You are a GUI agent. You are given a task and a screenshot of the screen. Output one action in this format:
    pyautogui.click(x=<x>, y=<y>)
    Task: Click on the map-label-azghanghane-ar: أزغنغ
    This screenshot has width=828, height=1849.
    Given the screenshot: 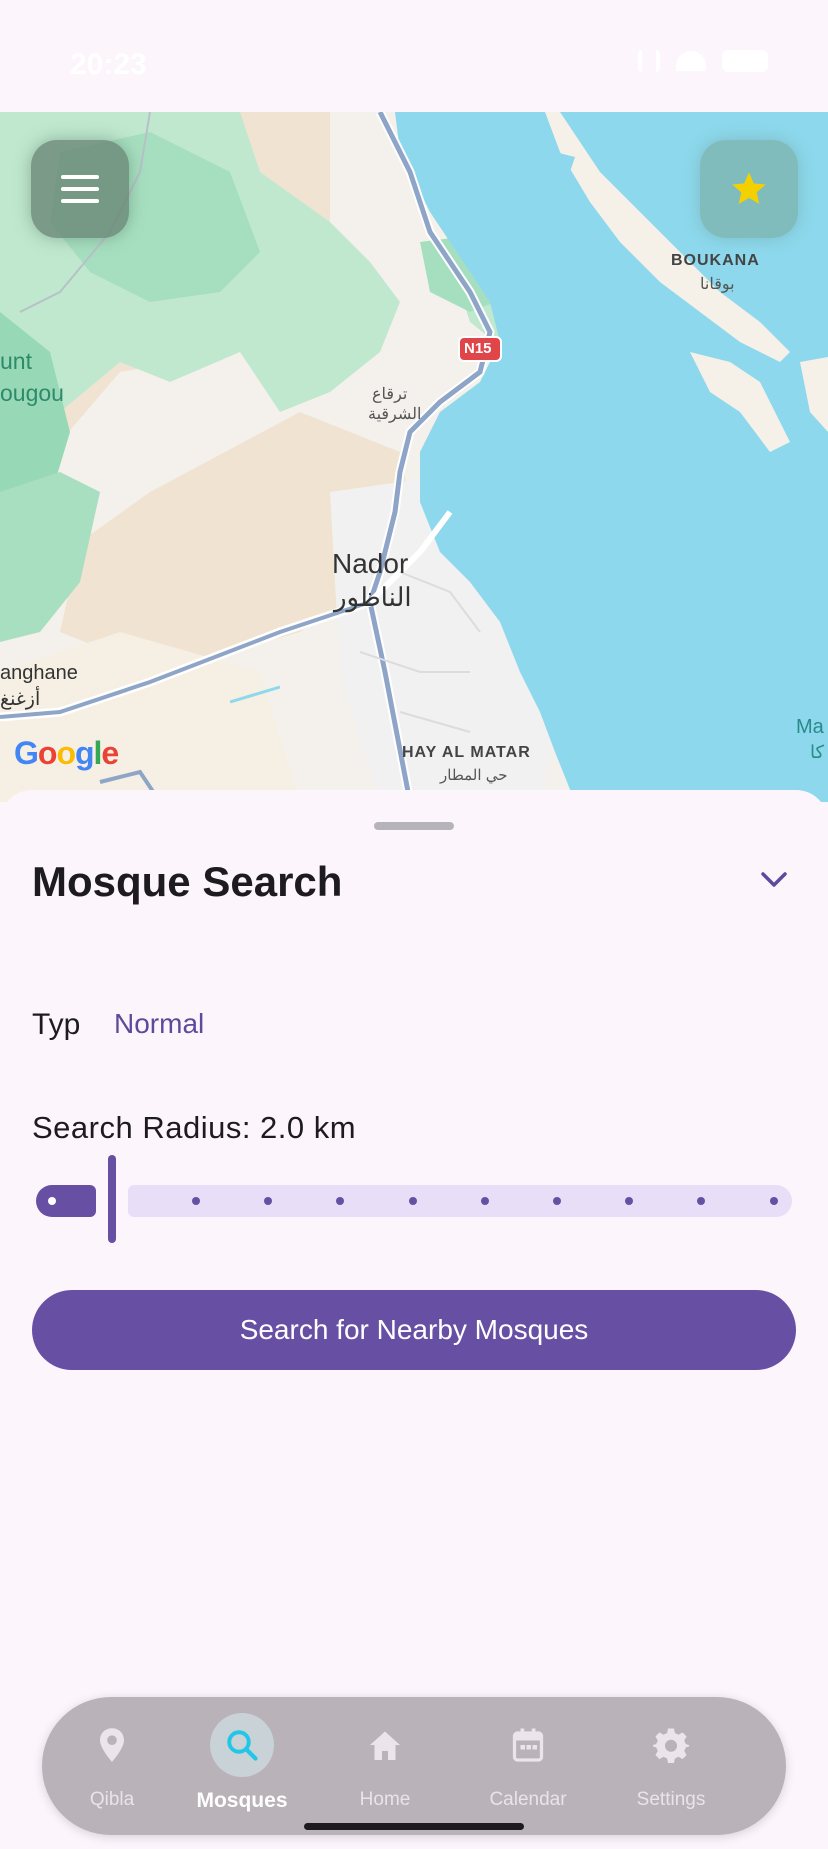 What is the action you would take?
    pyautogui.click(x=20, y=699)
    